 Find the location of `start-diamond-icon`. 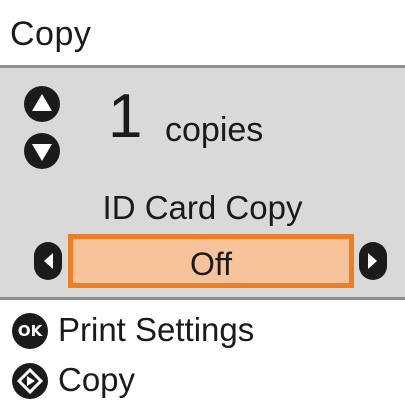

start-diamond-icon is located at coordinates (30, 381).